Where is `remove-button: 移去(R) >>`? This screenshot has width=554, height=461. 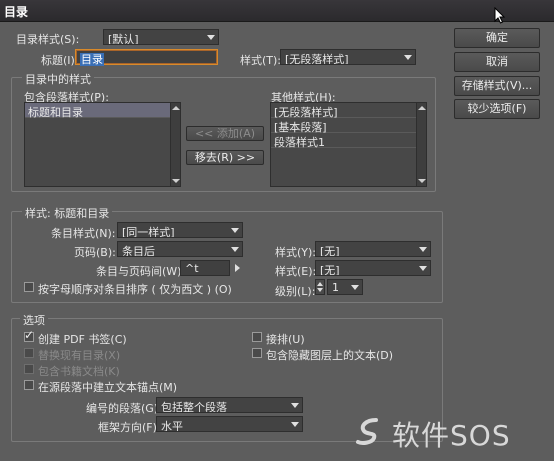 remove-button: 移去(R) >> is located at coordinates (225, 157).